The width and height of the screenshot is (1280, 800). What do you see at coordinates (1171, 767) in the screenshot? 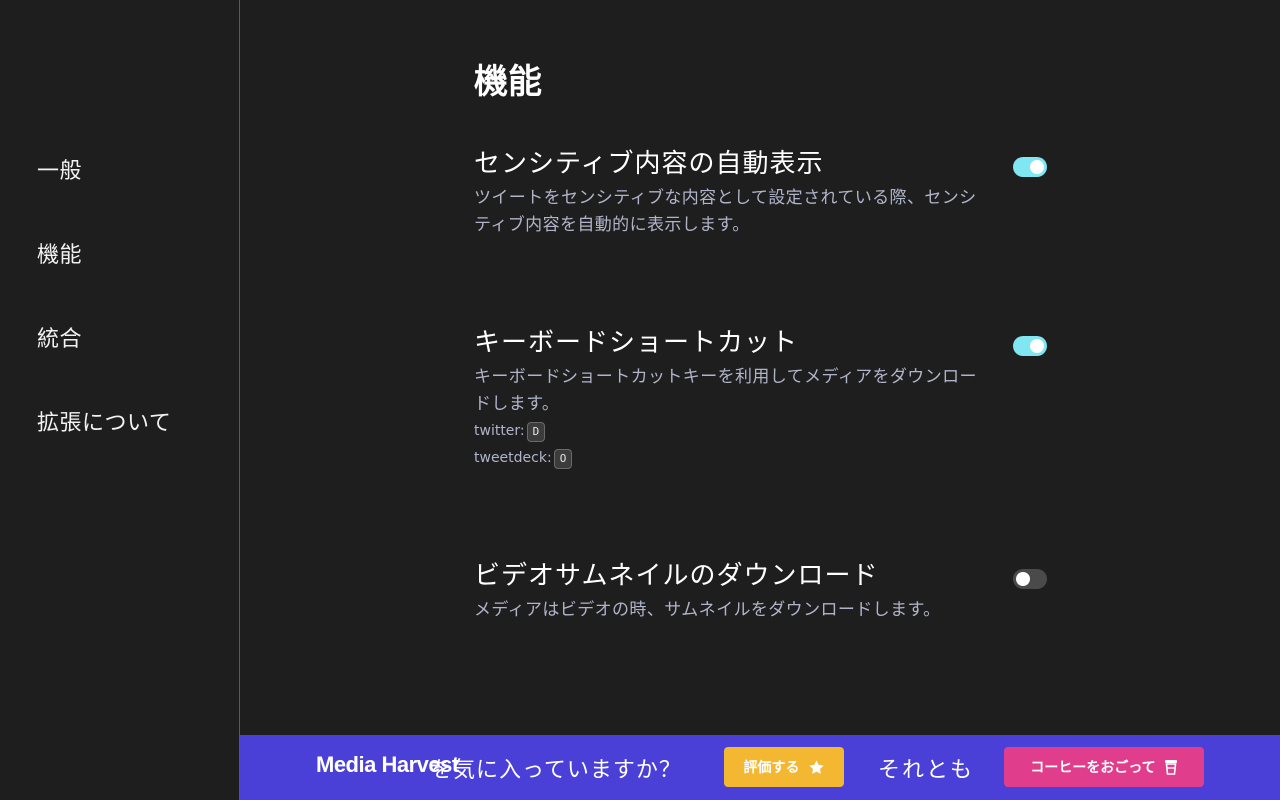
I see `coffee-cup-icon` at bounding box center [1171, 767].